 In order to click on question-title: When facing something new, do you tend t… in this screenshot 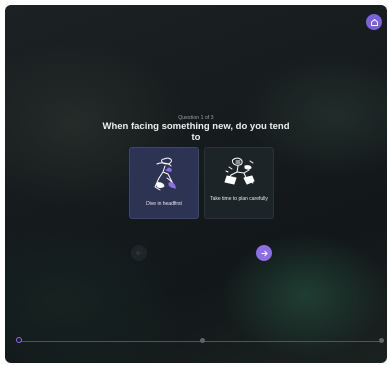, I will do `click(196, 132)`.